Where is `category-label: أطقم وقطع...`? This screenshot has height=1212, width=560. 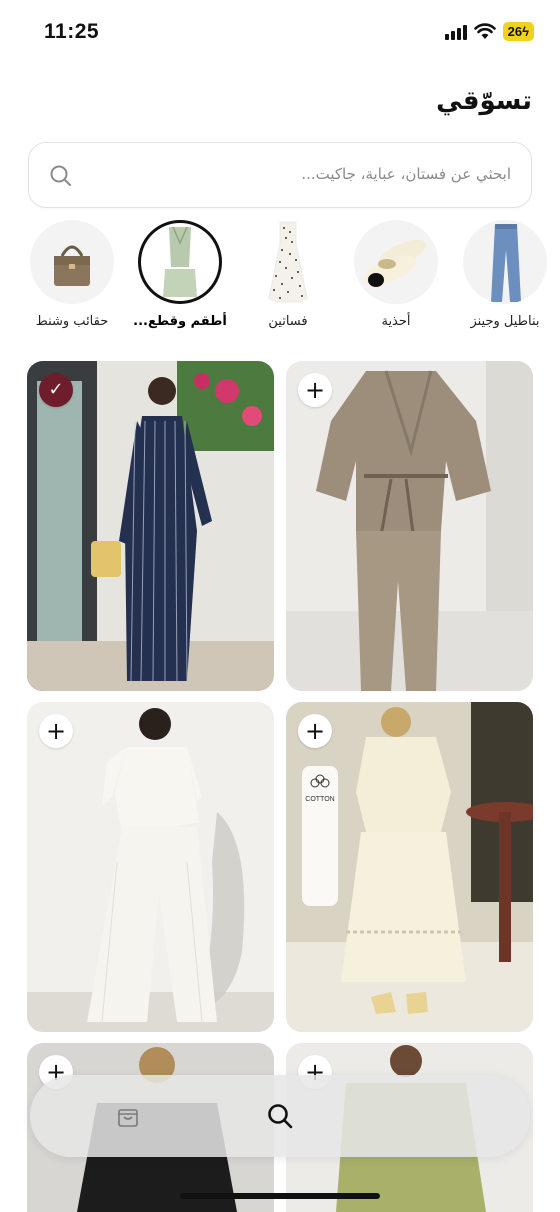
category-label: أطقم وقطع... is located at coordinates (180, 321).